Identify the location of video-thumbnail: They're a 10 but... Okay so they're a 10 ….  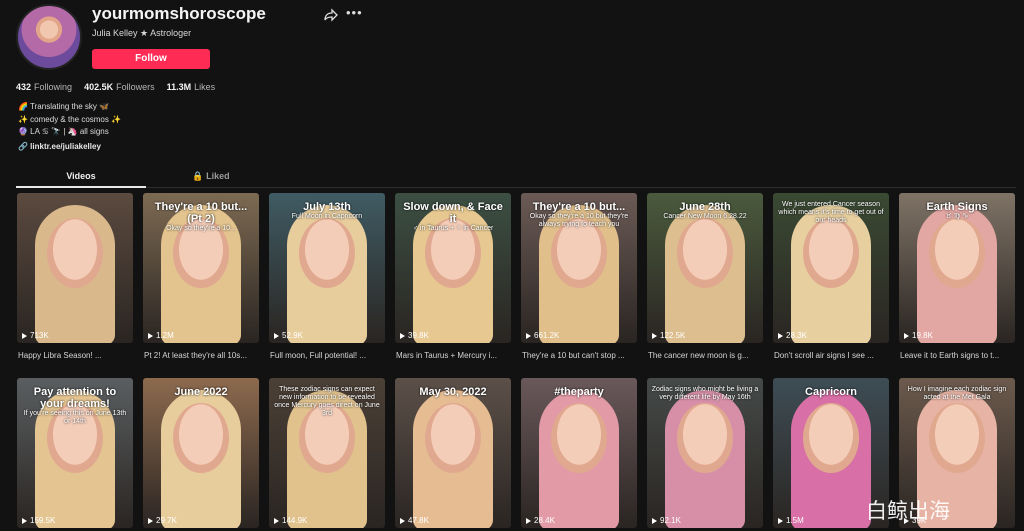
(579, 268).